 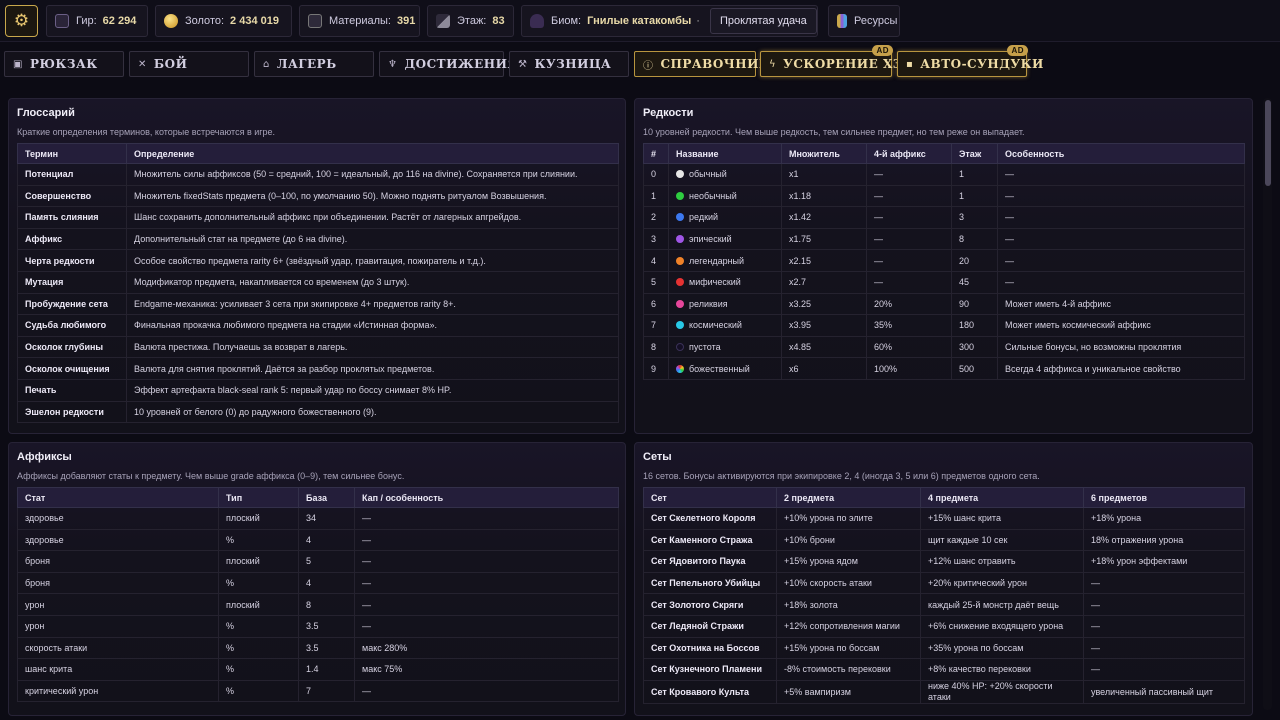 I want to click on floor-value: 83, so click(x=498, y=21).